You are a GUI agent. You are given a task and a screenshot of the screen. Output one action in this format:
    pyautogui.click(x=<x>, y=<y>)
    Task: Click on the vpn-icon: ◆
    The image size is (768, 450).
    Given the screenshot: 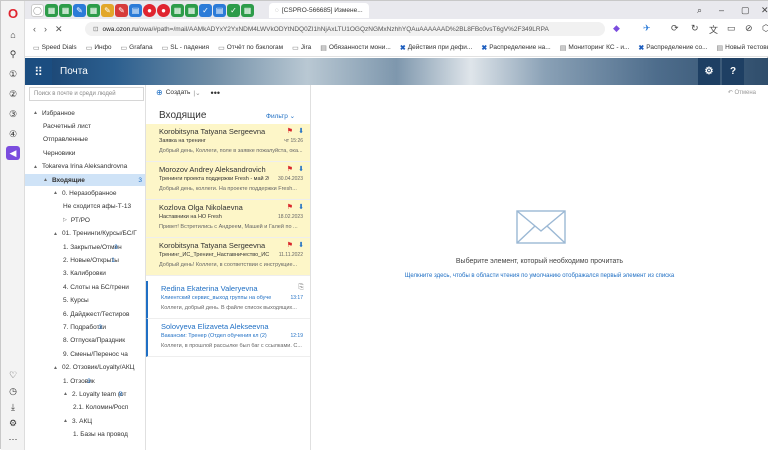 What is the action you would take?
    pyautogui.click(x=616, y=28)
    